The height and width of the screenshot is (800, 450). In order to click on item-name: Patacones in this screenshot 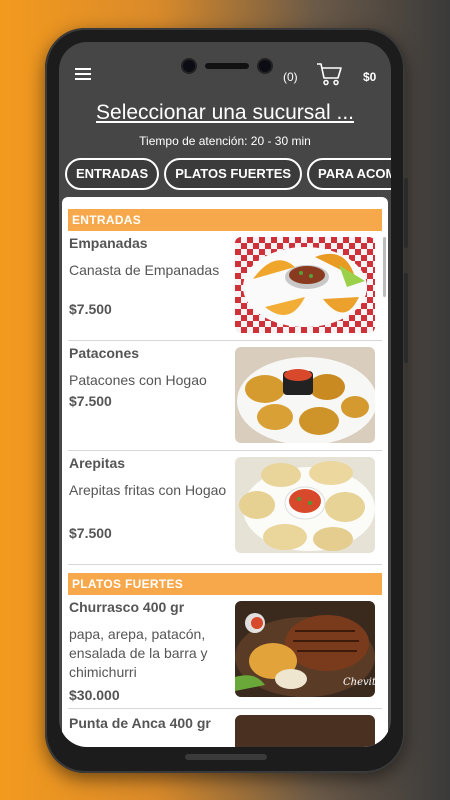, I will do `click(104, 353)`.